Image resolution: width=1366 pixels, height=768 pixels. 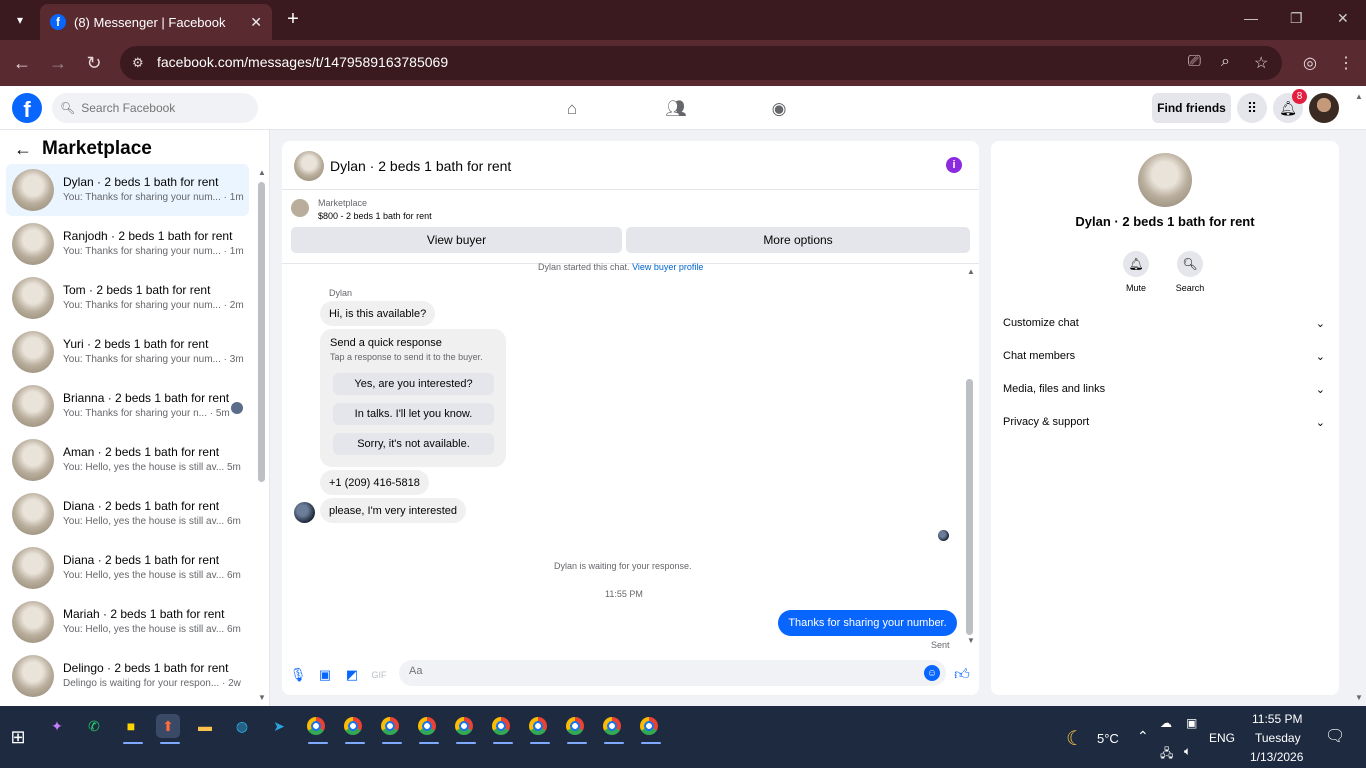 I want to click on page-scroll-up-icon: ▲, so click(x=1359, y=96).